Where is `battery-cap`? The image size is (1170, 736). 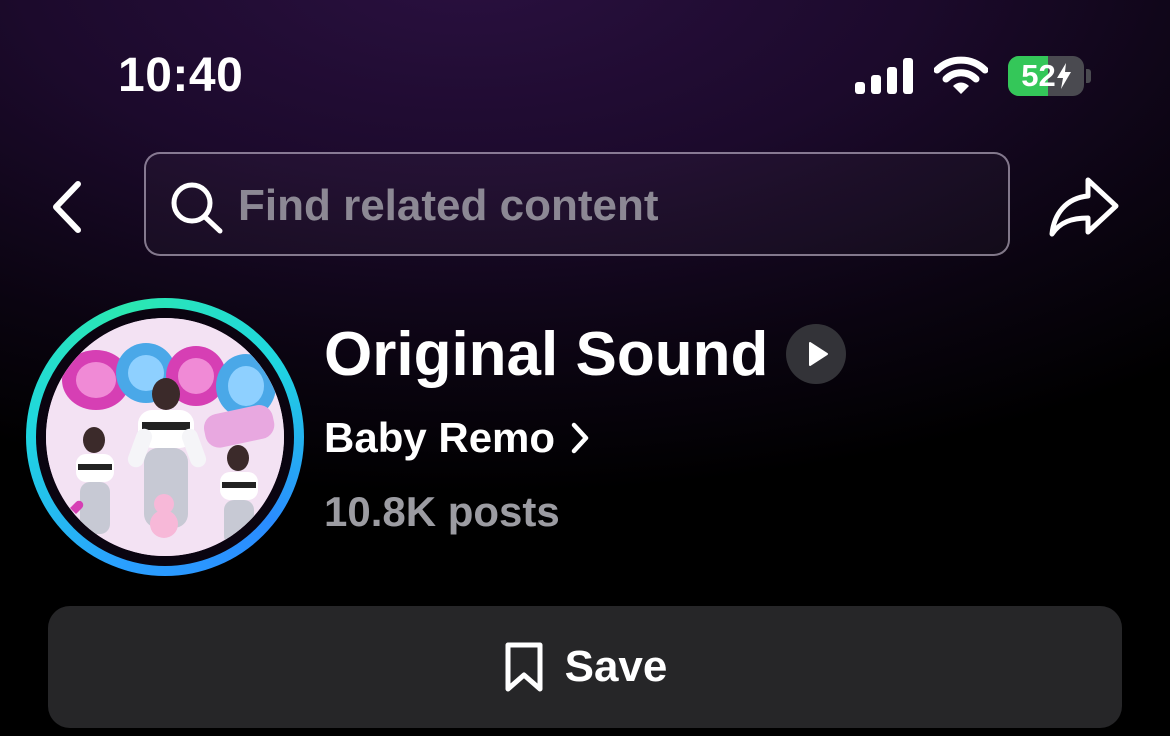
battery-cap is located at coordinates (1088, 76).